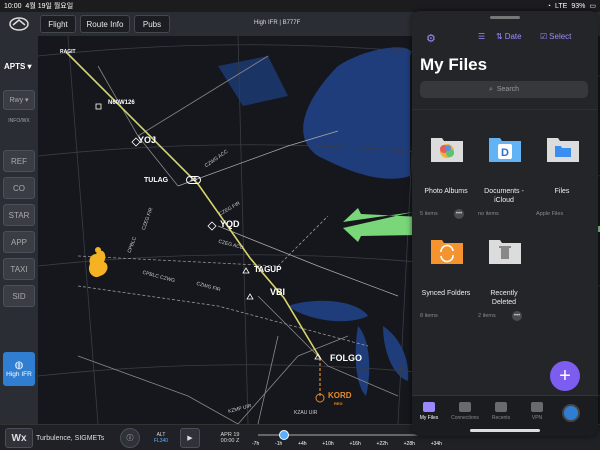 The width and height of the screenshot is (600, 450). I want to click on tile-name: Photo Albums, so click(446, 191).